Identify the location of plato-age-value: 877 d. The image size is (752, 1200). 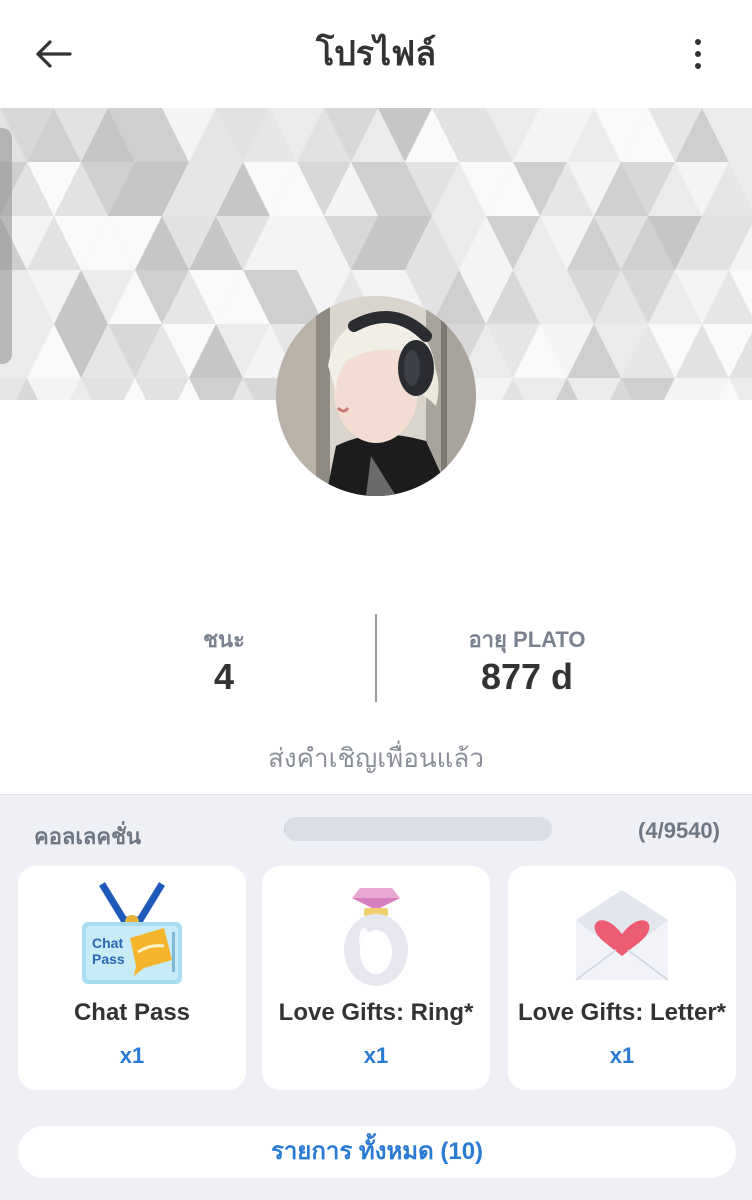
(527, 676).